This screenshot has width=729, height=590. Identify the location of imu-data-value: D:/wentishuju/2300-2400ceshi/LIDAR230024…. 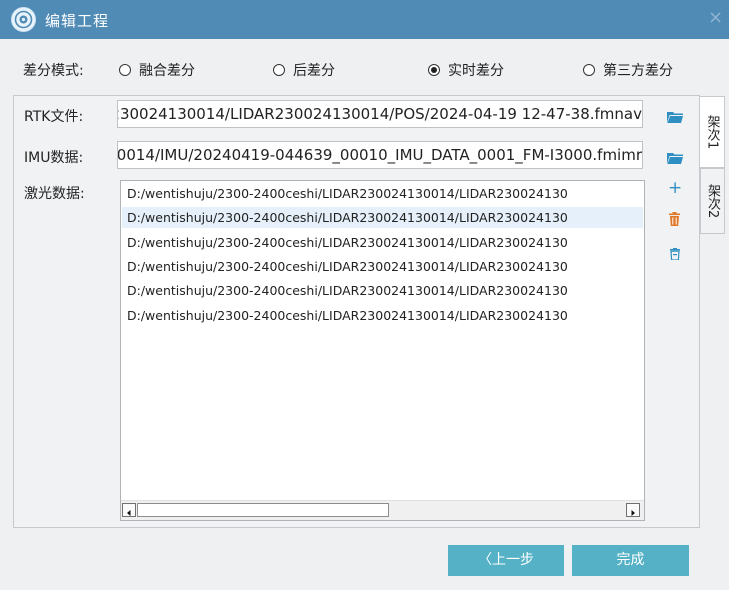
(379, 155).